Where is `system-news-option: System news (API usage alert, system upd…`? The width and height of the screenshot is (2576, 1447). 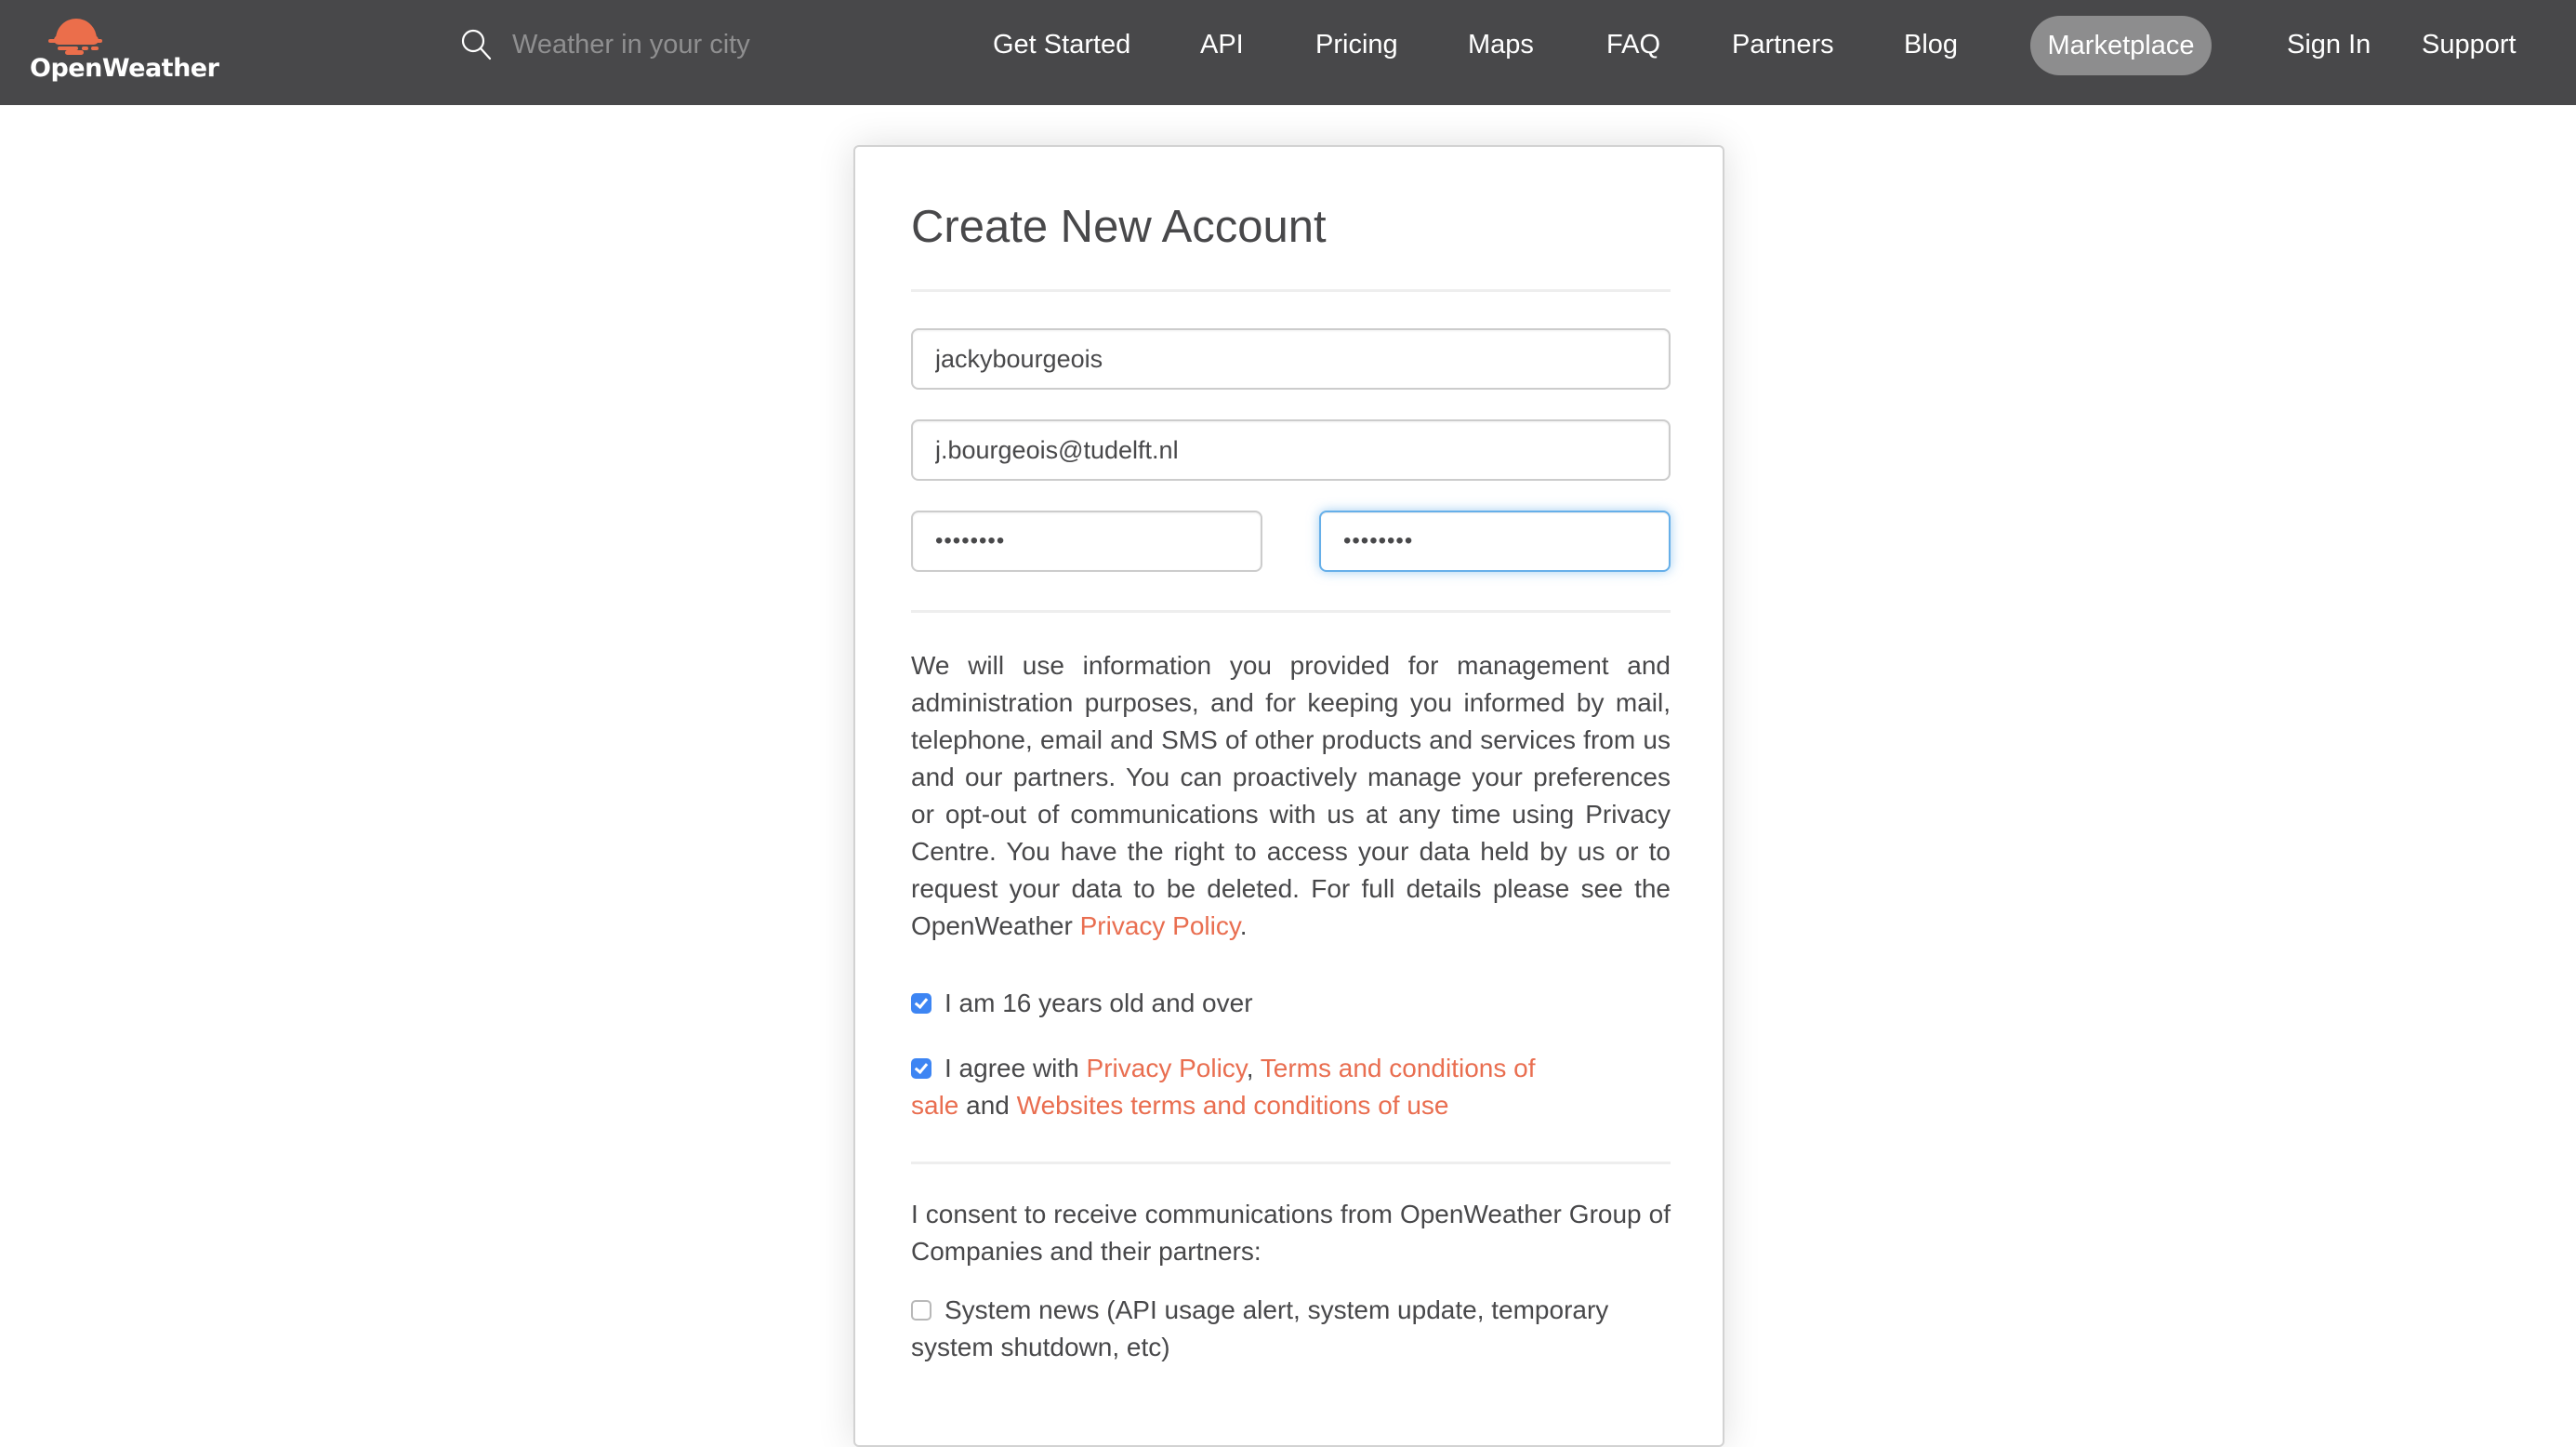
system-news-option: System news (API usage alert, system upd… is located at coordinates (1278, 1329).